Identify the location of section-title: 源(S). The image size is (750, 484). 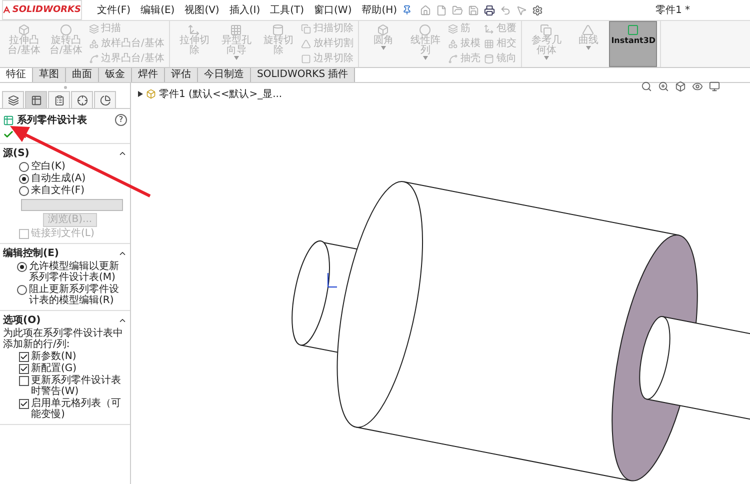
(16, 153).